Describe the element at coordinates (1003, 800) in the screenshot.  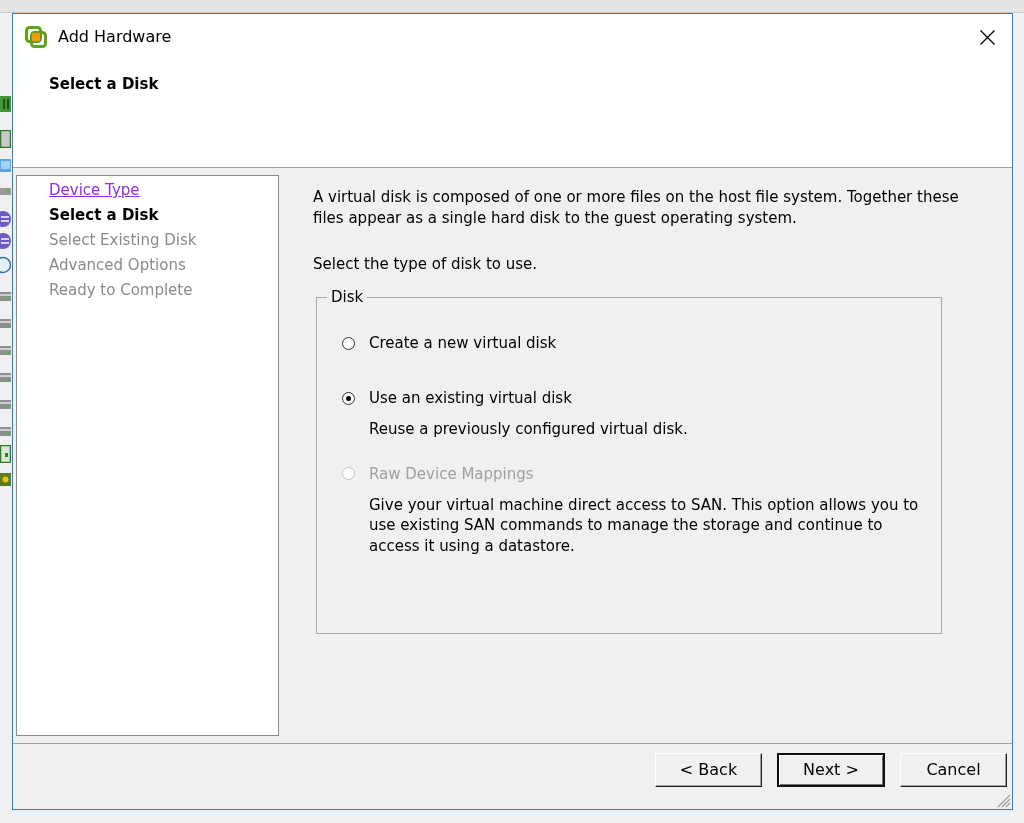
I see `resize-grip-icon` at that location.